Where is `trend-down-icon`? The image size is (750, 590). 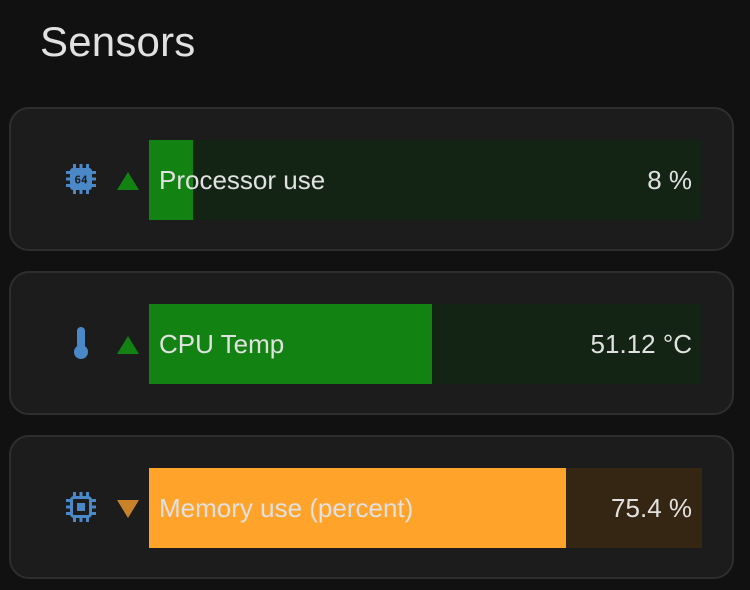
trend-down-icon is located at coordinates (128, 509).